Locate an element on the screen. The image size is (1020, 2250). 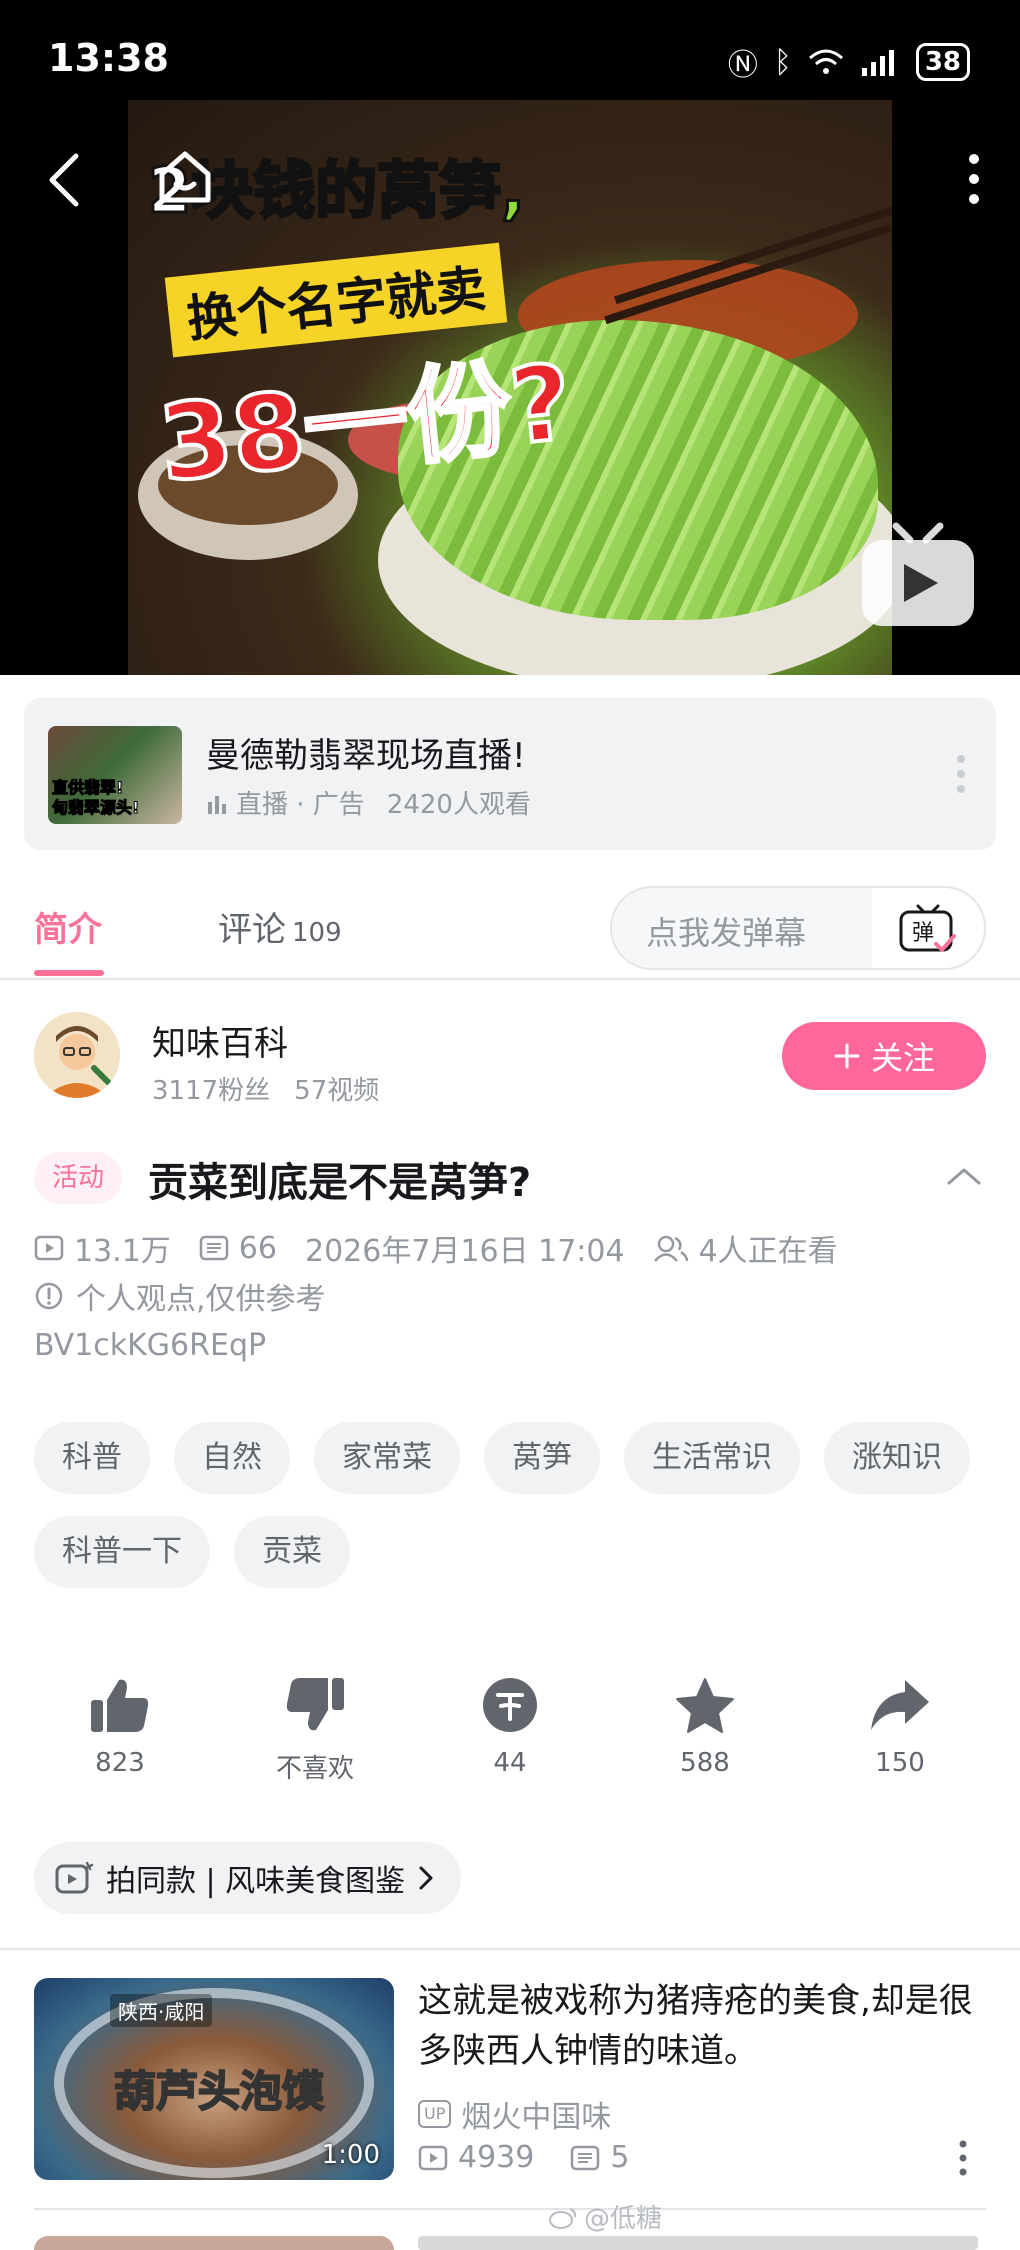
tag: 涨知识 is located at coordinates (897, 1458).